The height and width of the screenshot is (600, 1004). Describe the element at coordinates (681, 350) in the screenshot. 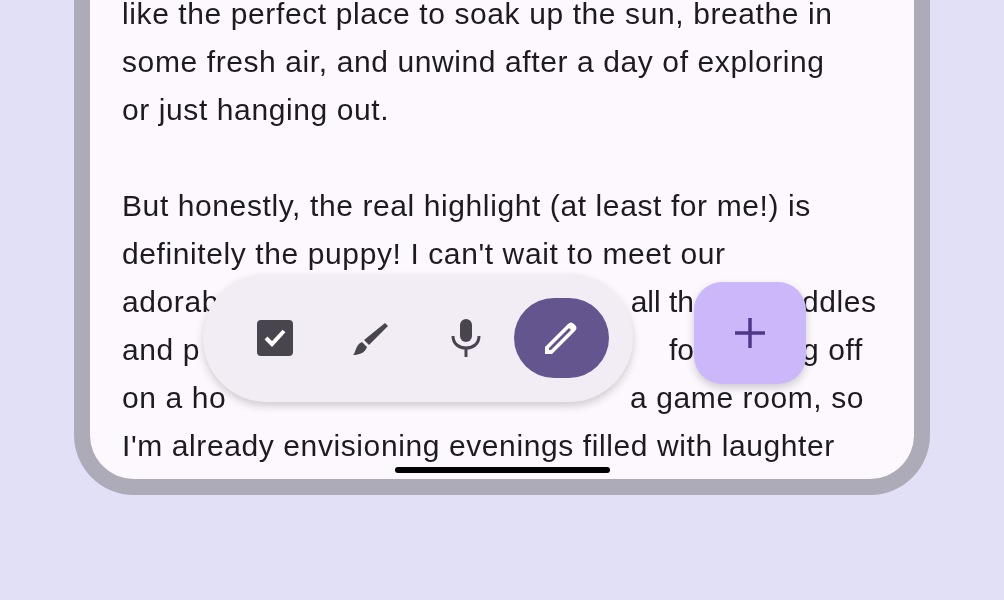

I see `note-text: fo` at that location.